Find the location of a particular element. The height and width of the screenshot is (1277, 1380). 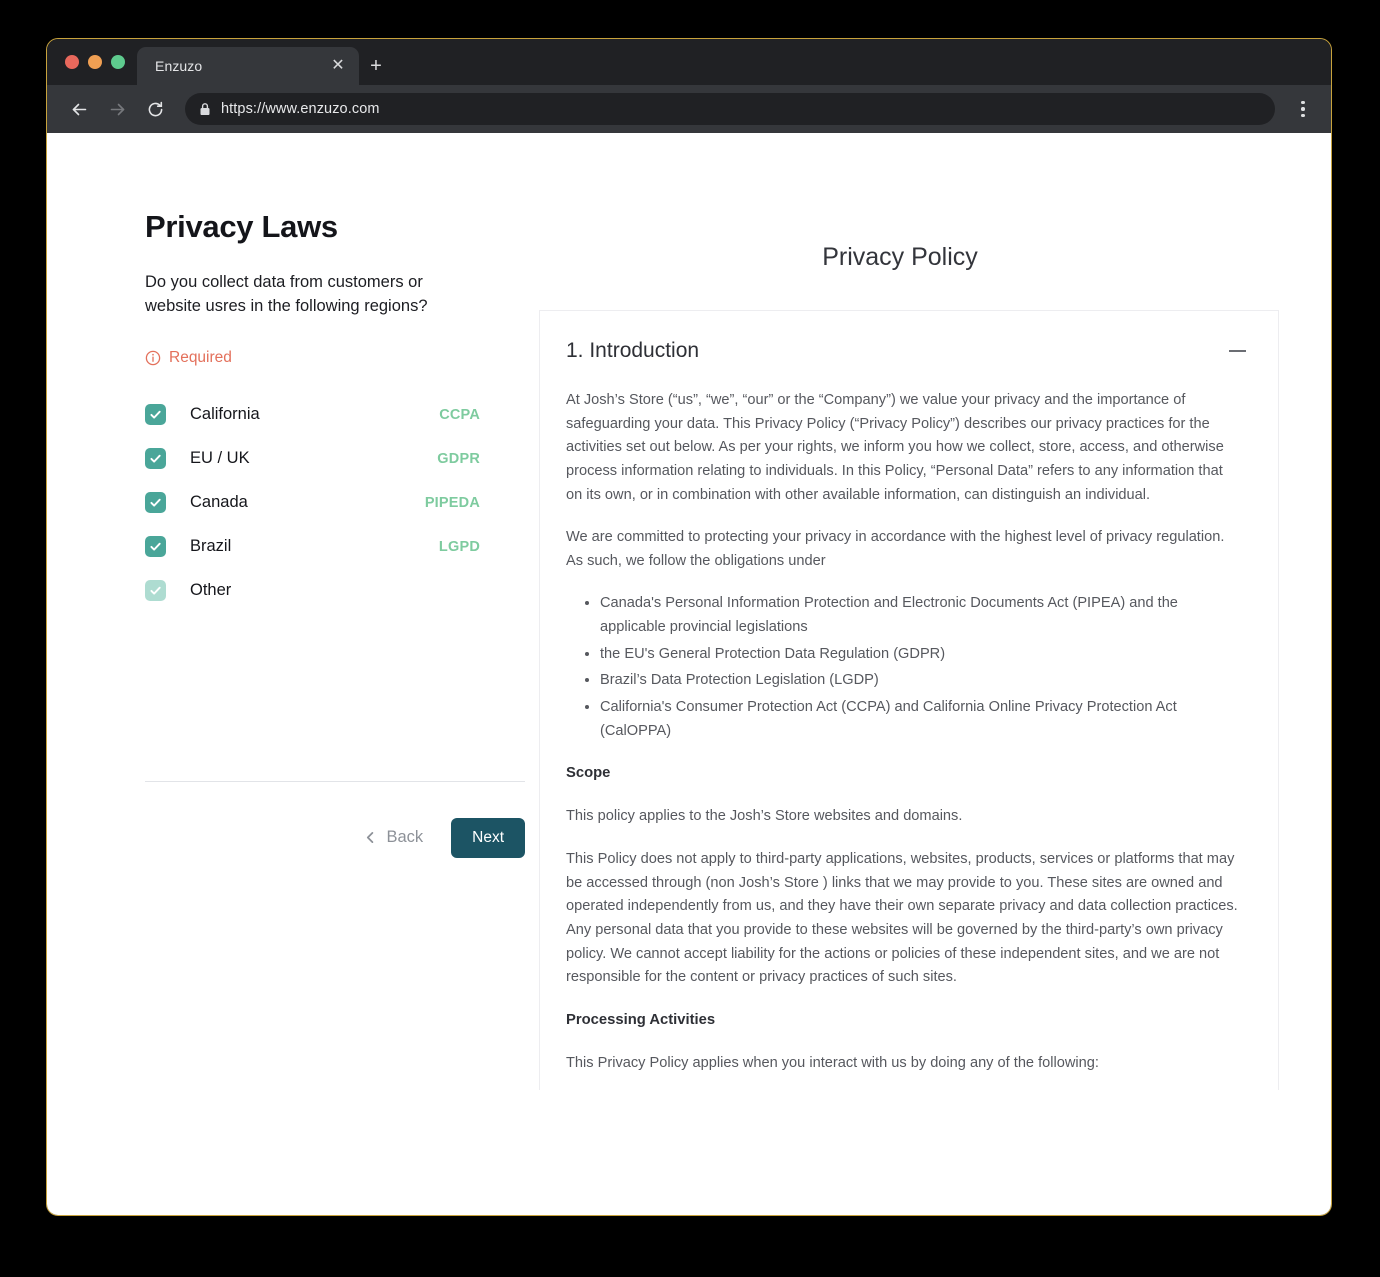

reload-icon is located at coordinates (155, 109).